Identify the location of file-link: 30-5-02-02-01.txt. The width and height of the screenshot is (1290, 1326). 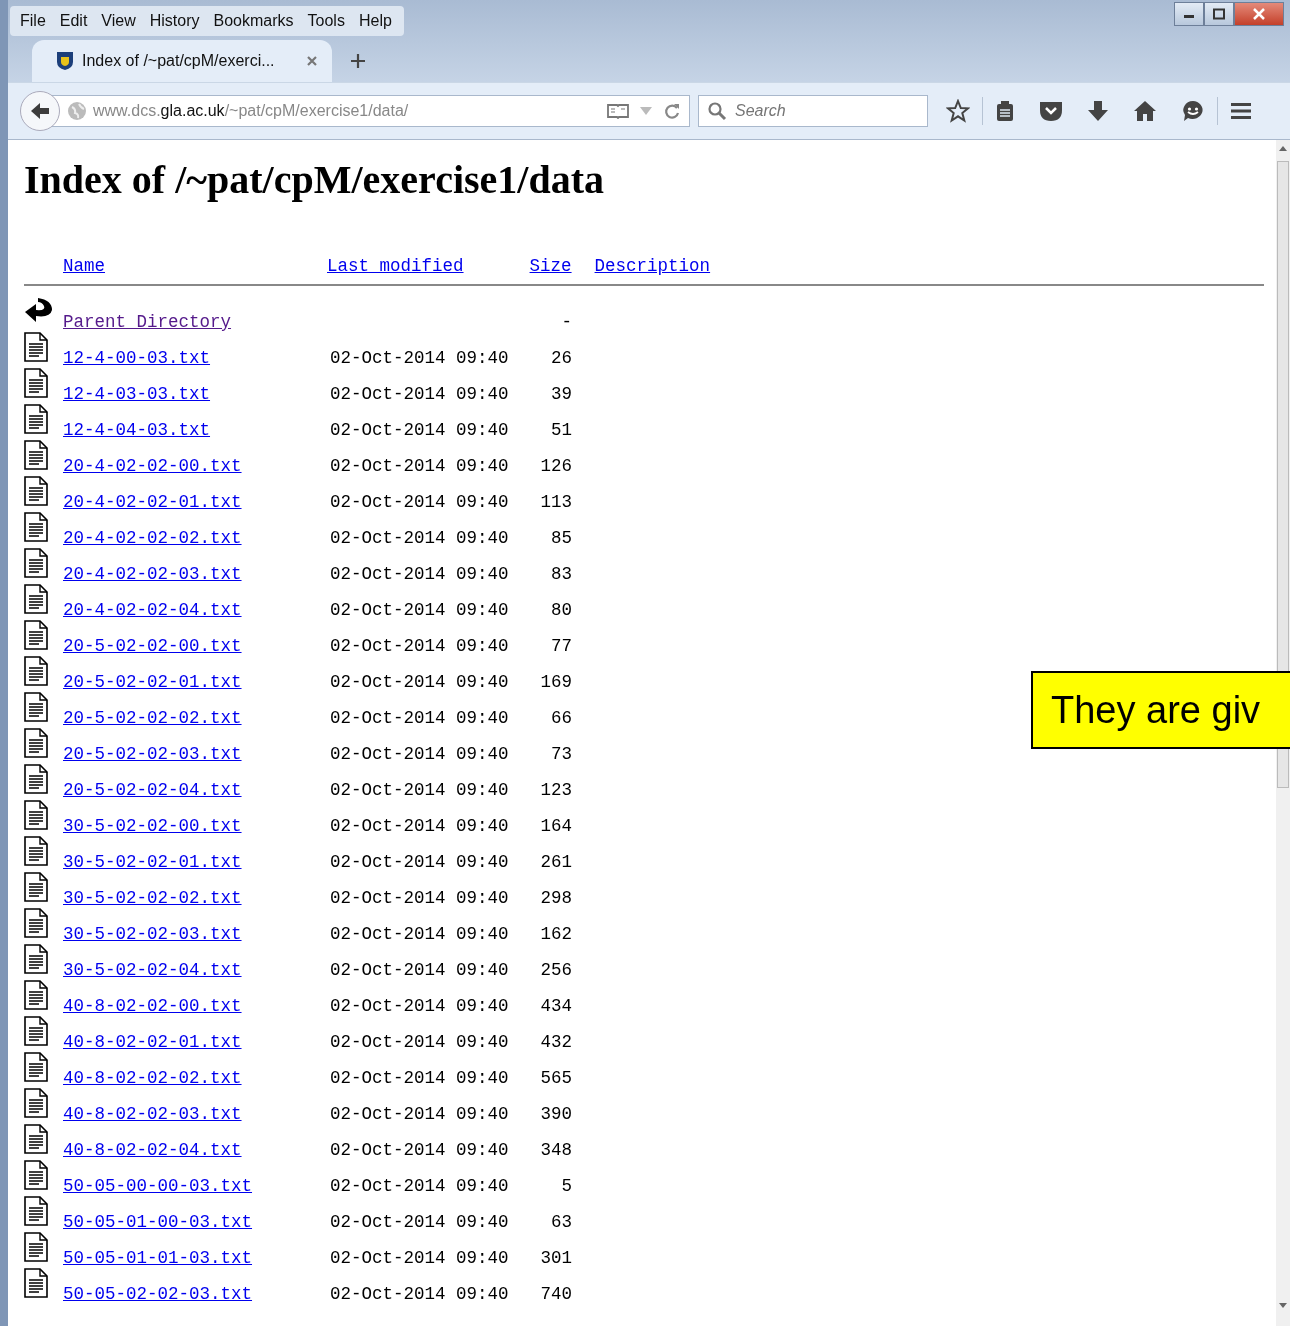
(196, 862).